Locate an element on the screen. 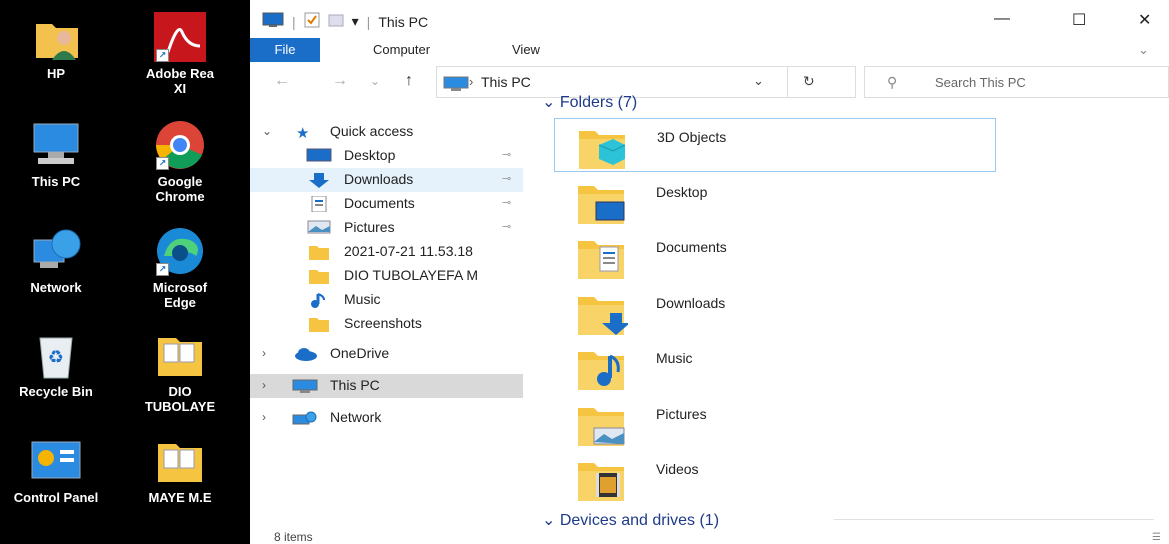  folder-label: 3D Objects is located at coordinates (692, 137).